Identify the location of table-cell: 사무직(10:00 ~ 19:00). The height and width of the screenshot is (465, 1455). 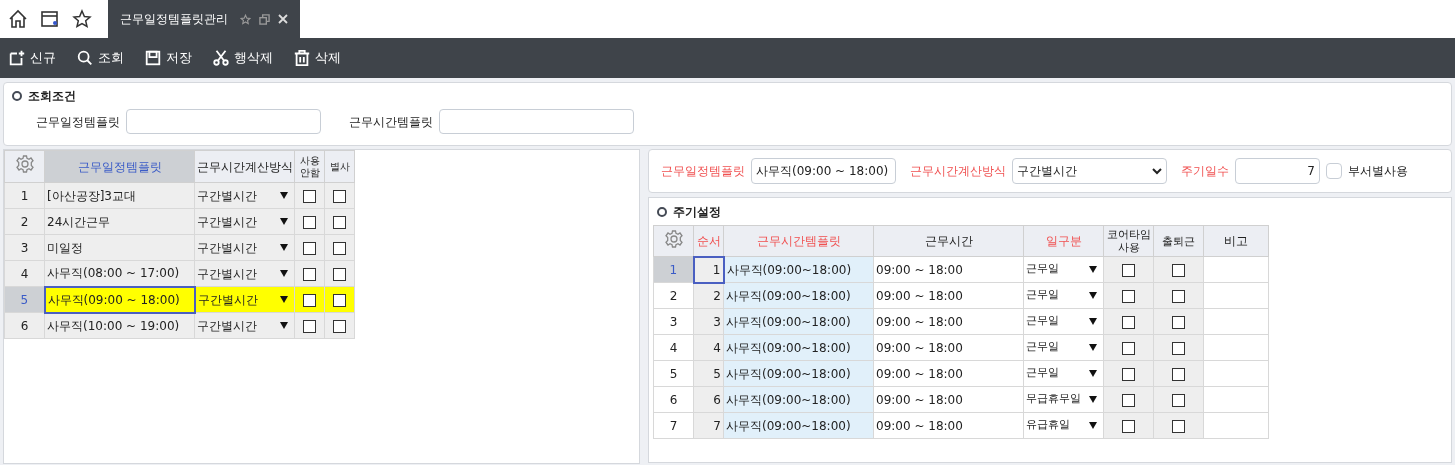
(119, 325).